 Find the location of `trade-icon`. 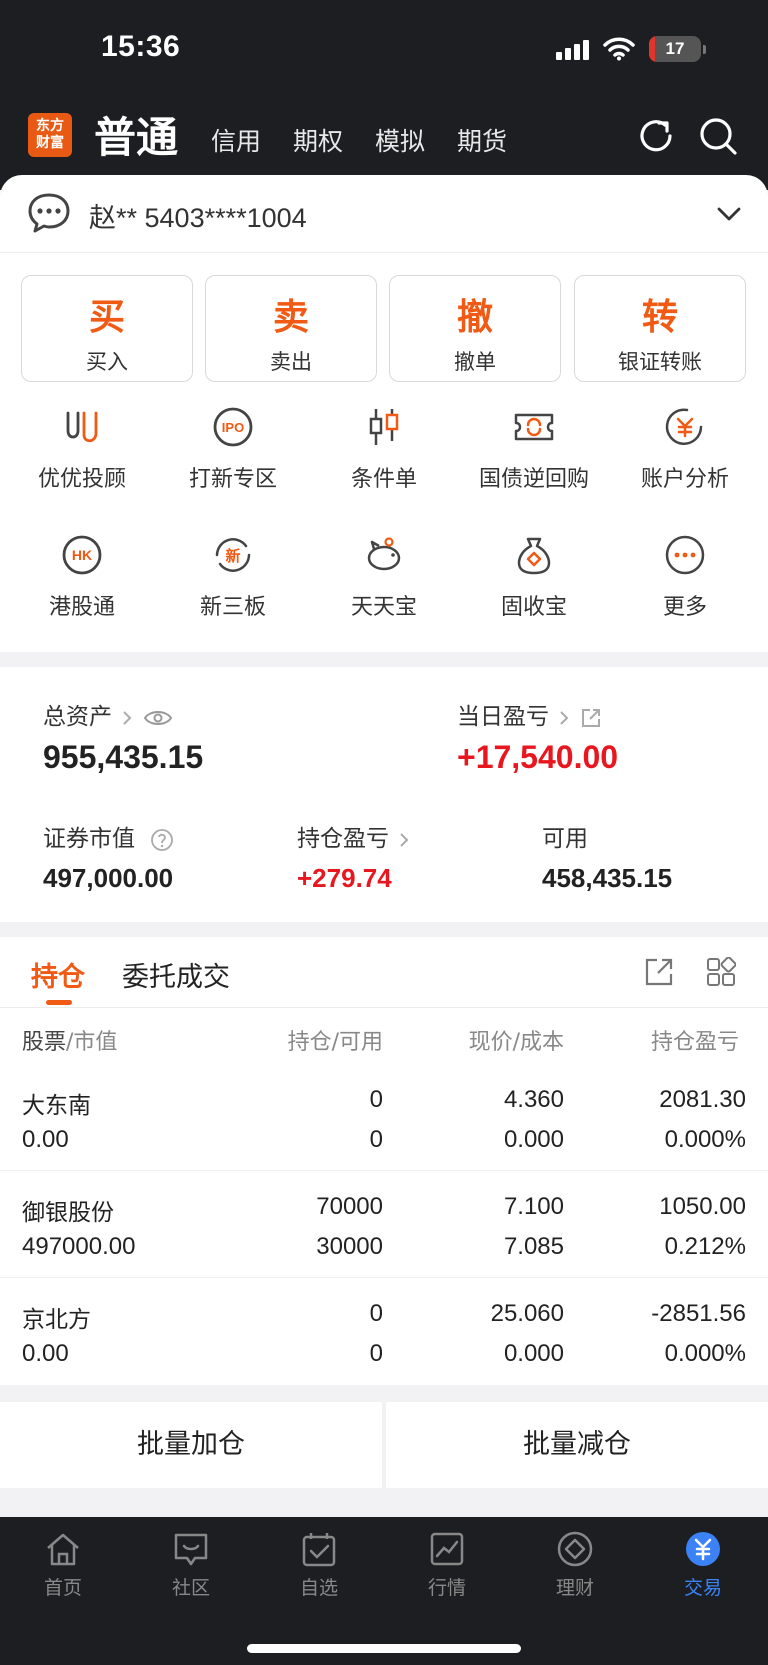

trade-icon is located at coordinates (703, 1549).